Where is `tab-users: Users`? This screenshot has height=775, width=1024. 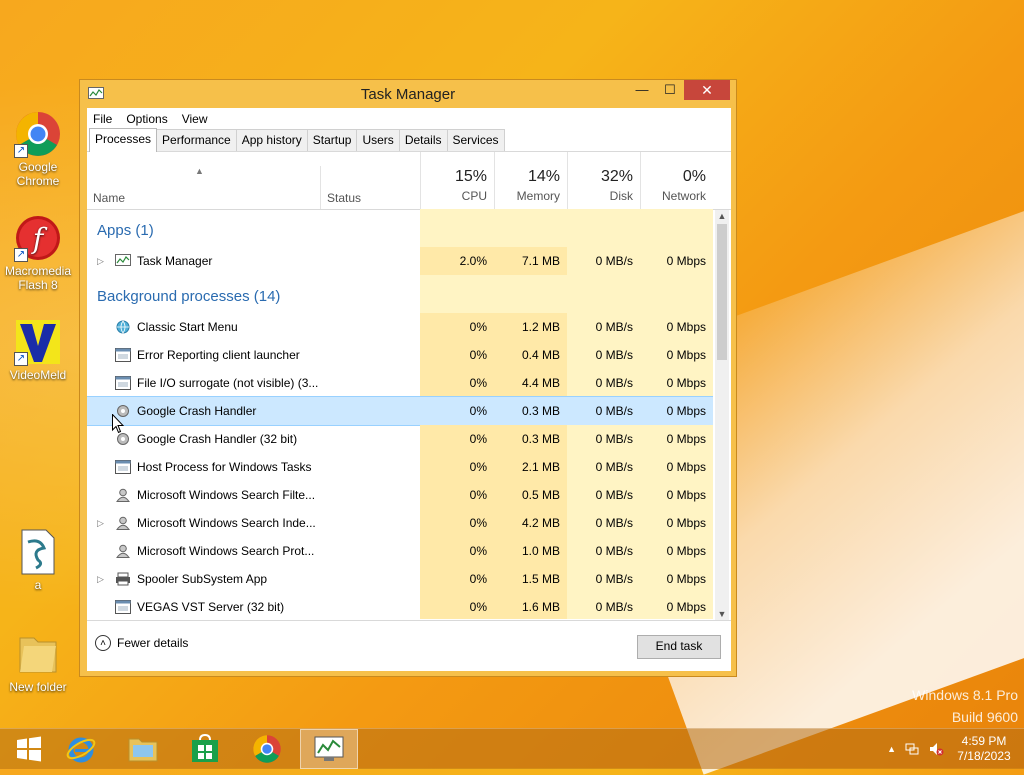 tab-users: Users is located at coordinates (378, 140).